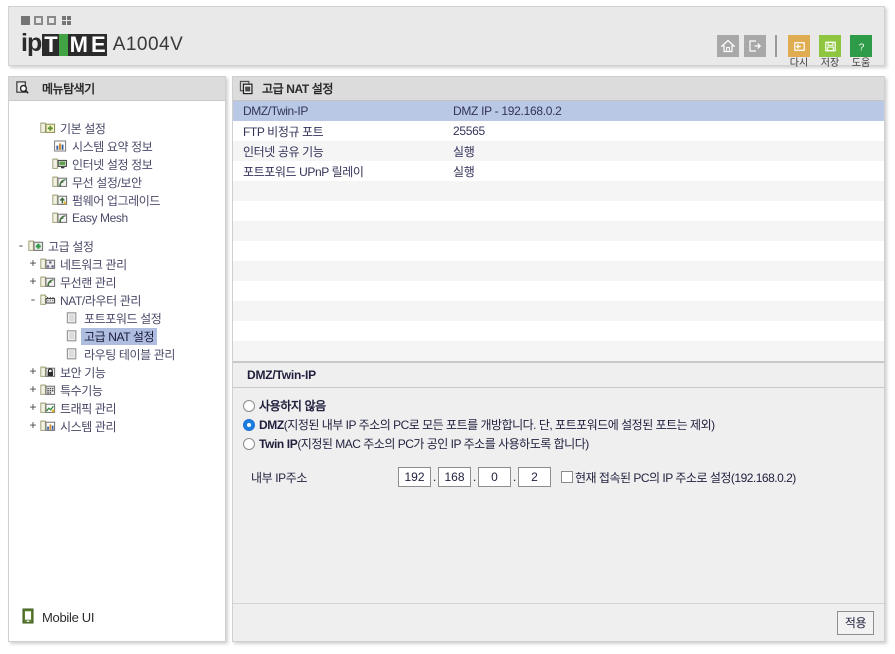 The width and height of the screenshot is (895, 654). I want to click on brand-letter-e: E, so click(98, 44).